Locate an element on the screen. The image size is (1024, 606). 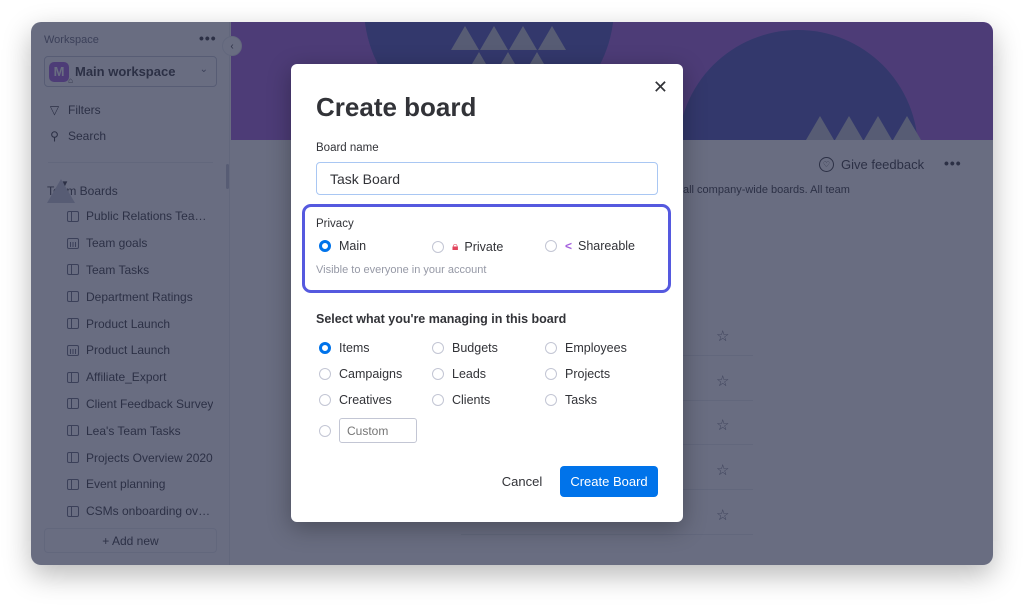
manage-option-campaigns: Campaigns is located at coordinates (360, 374).